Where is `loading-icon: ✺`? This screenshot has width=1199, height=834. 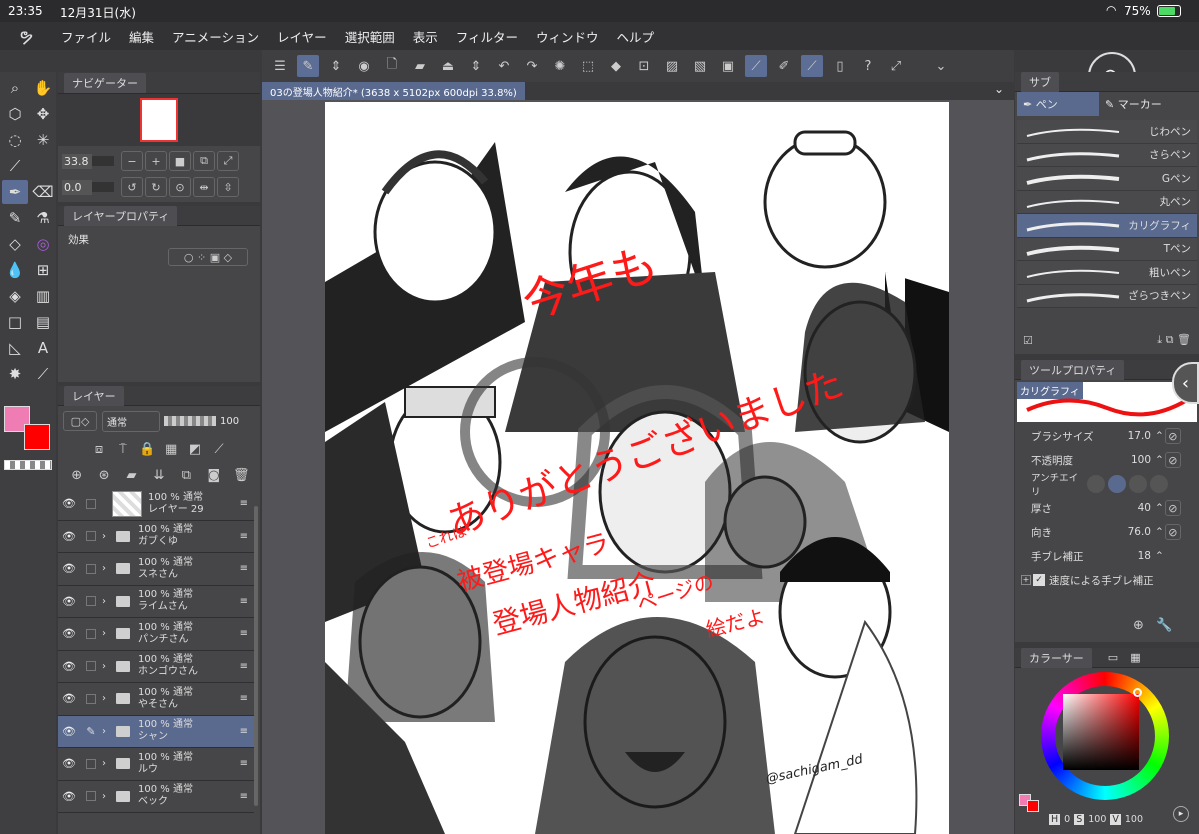
loading-icon: ✺ is located at coordinates (560, 66).